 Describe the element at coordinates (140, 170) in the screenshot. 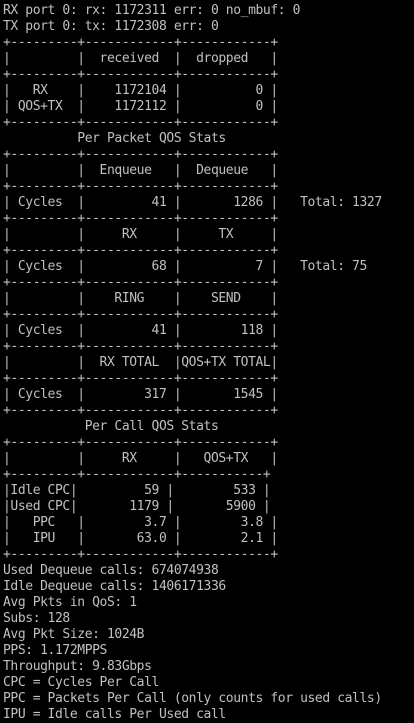

I see `table-header: | | Enqueue | Dequeue |` at that location.